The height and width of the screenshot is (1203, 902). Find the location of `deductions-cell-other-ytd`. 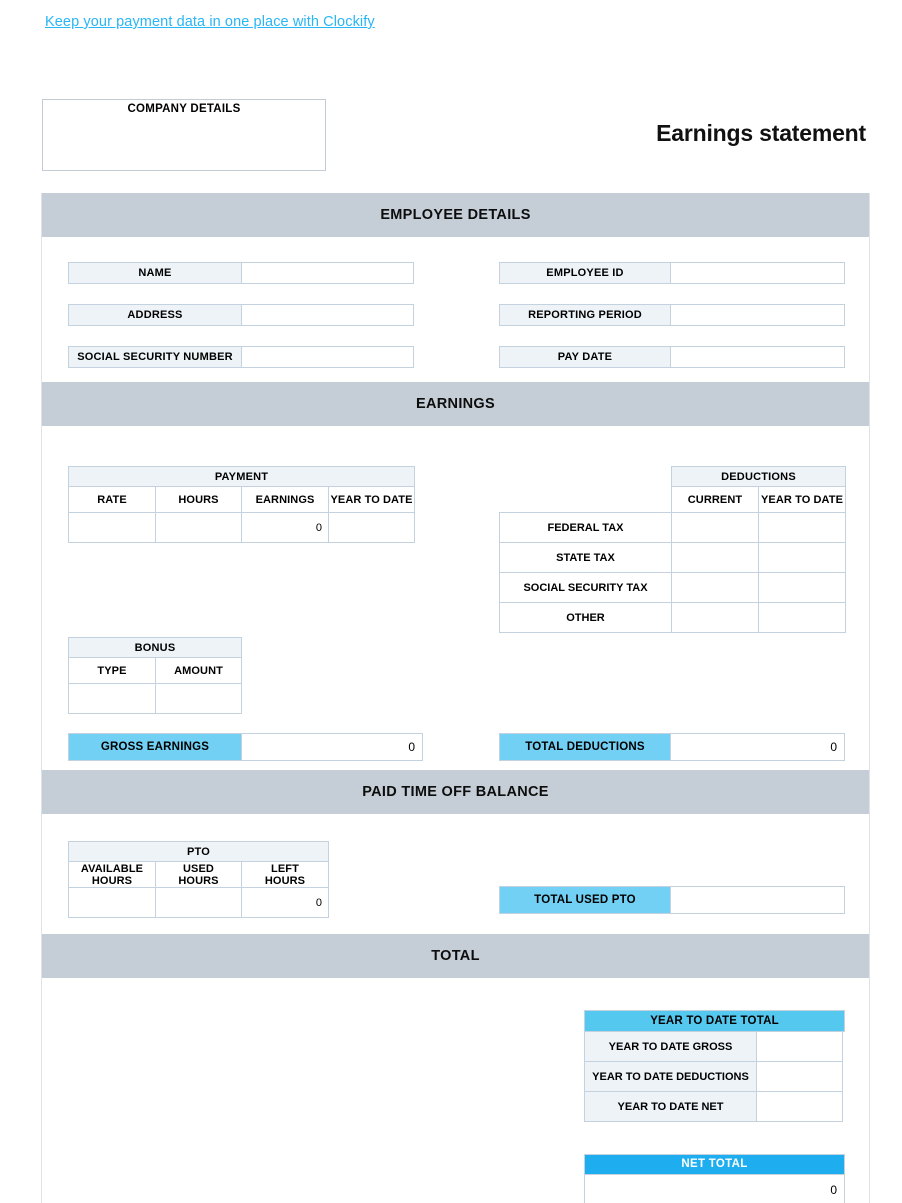

deductions-cell-other-ytd is located at coordinates (802, 617).